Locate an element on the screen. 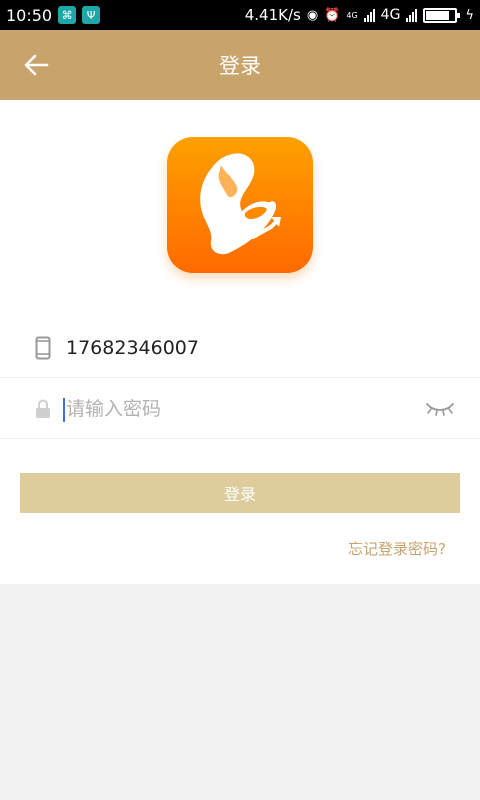 The image size is (480, 800). phone-row is located at coordinates (240, 348).